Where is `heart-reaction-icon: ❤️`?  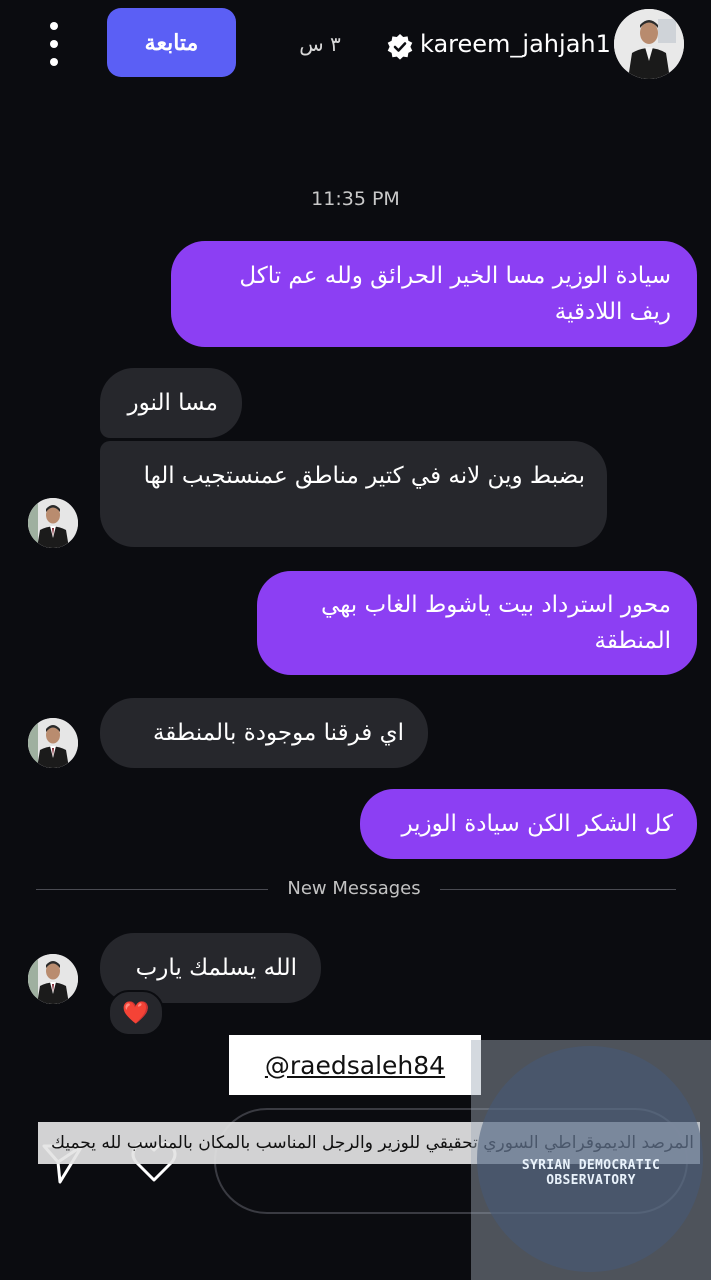
heart-reaction-icon: ❤️ is located at coordinates (136, 1013).